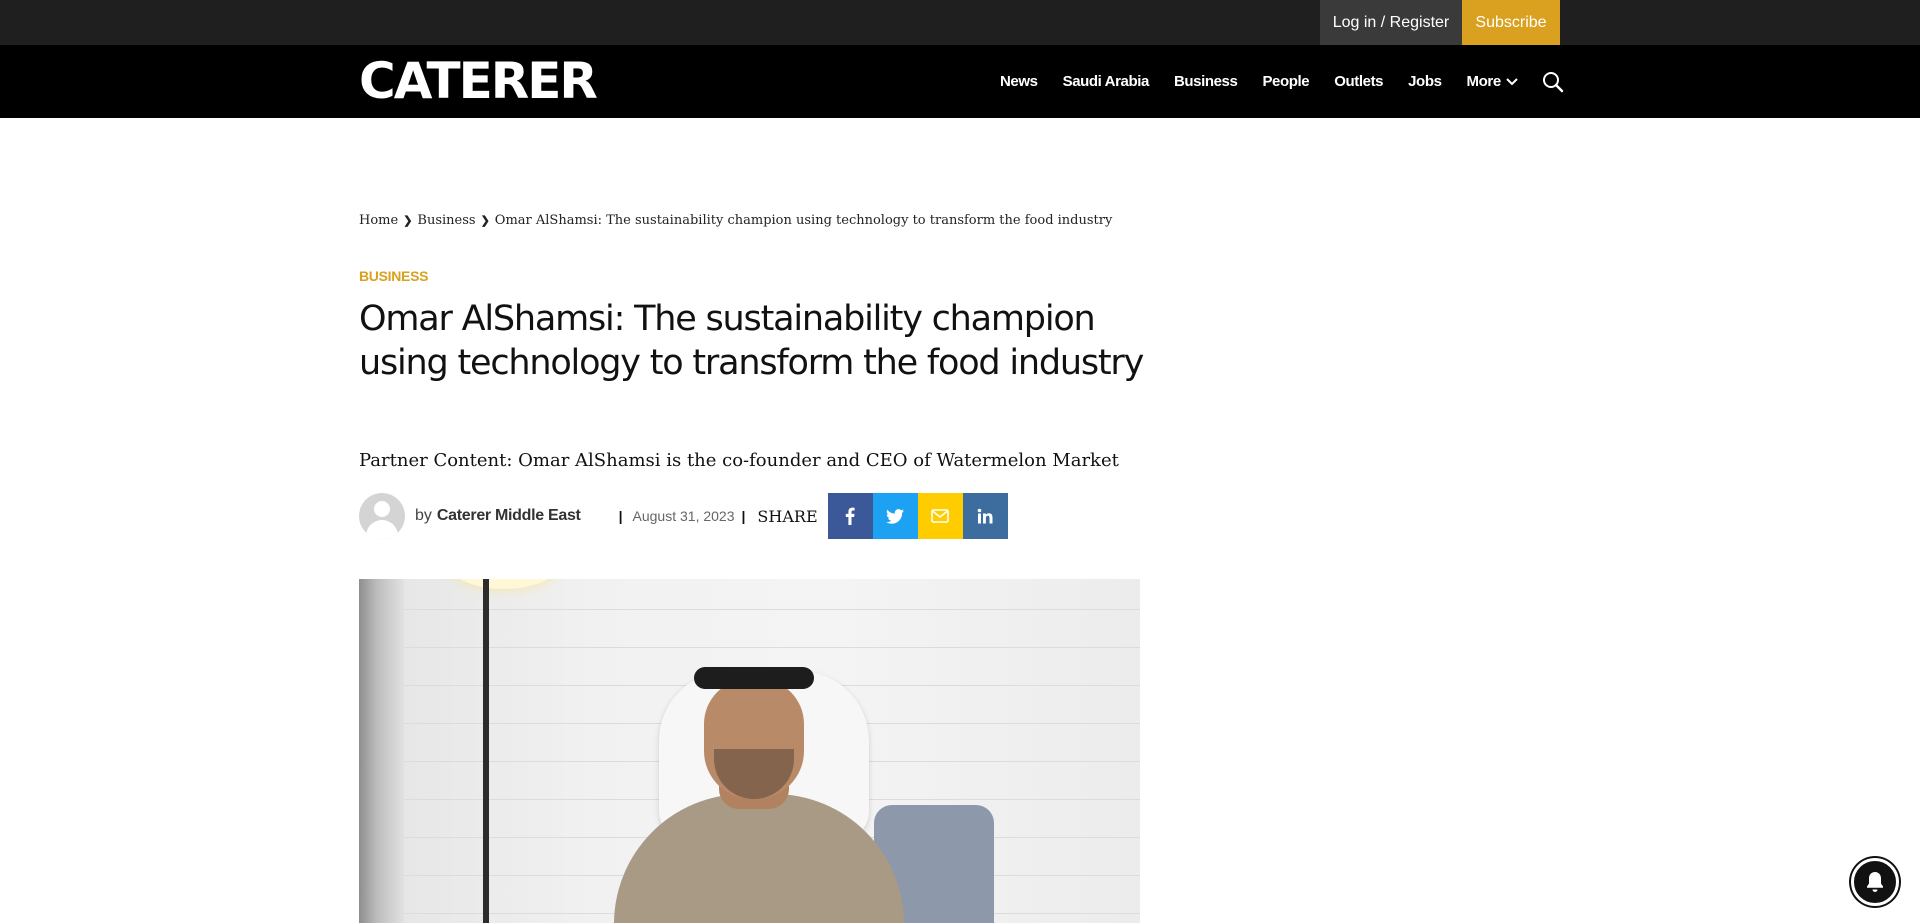 Image resolution: width=1920 pixels, height=923 pixels. I want to click on chevron-down-icon, so click(1512, 81).